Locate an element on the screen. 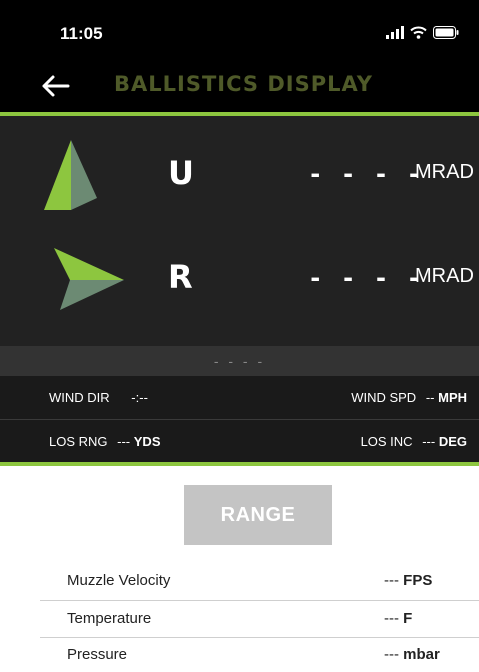 This screenshot has width=479, height=672. status-icons is located at coordinates (422, 32).